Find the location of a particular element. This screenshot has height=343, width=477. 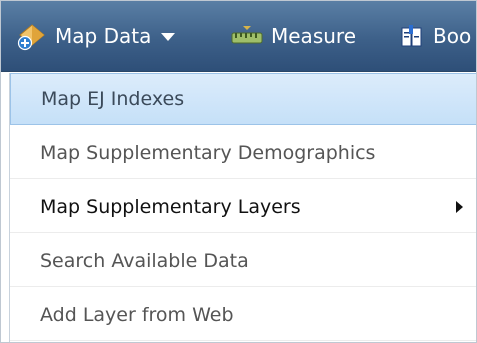

bookmark-button: Boo is located at coordinates (435, 36).